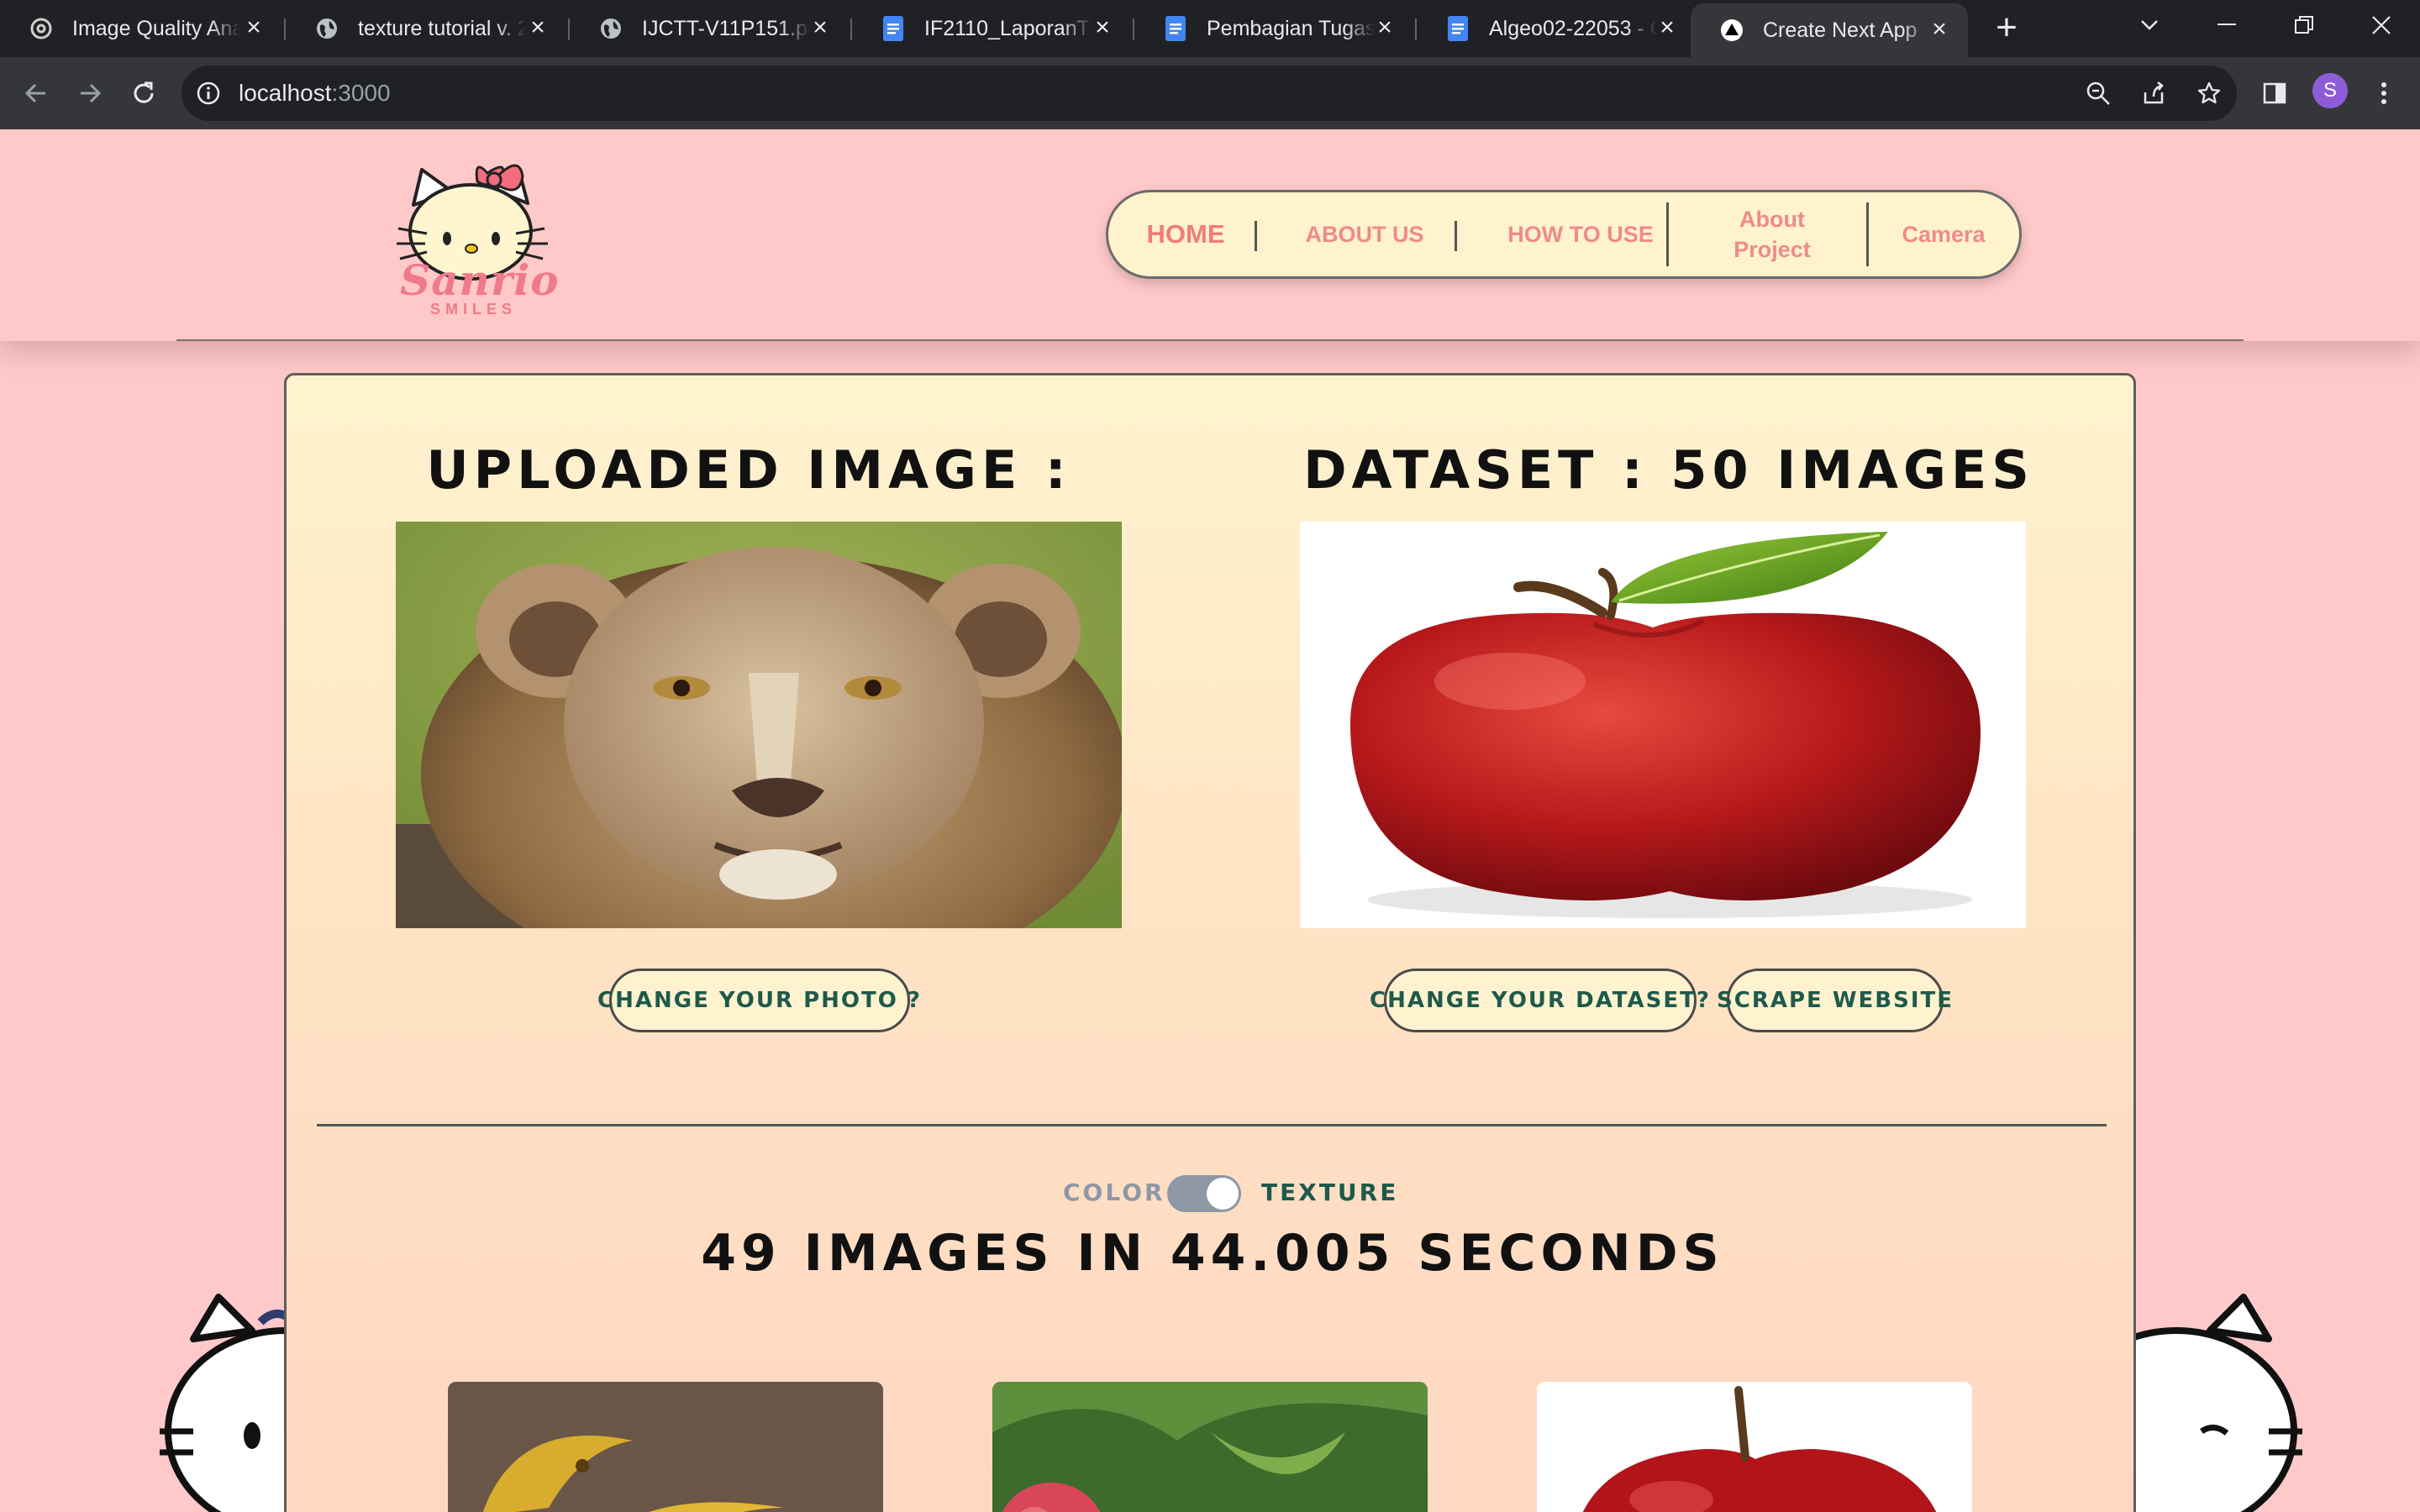 The height and width of the screenshot is (1512, 2420). I want to click on nav-how-to-use: HOW TO USE, so click(1580, 234).